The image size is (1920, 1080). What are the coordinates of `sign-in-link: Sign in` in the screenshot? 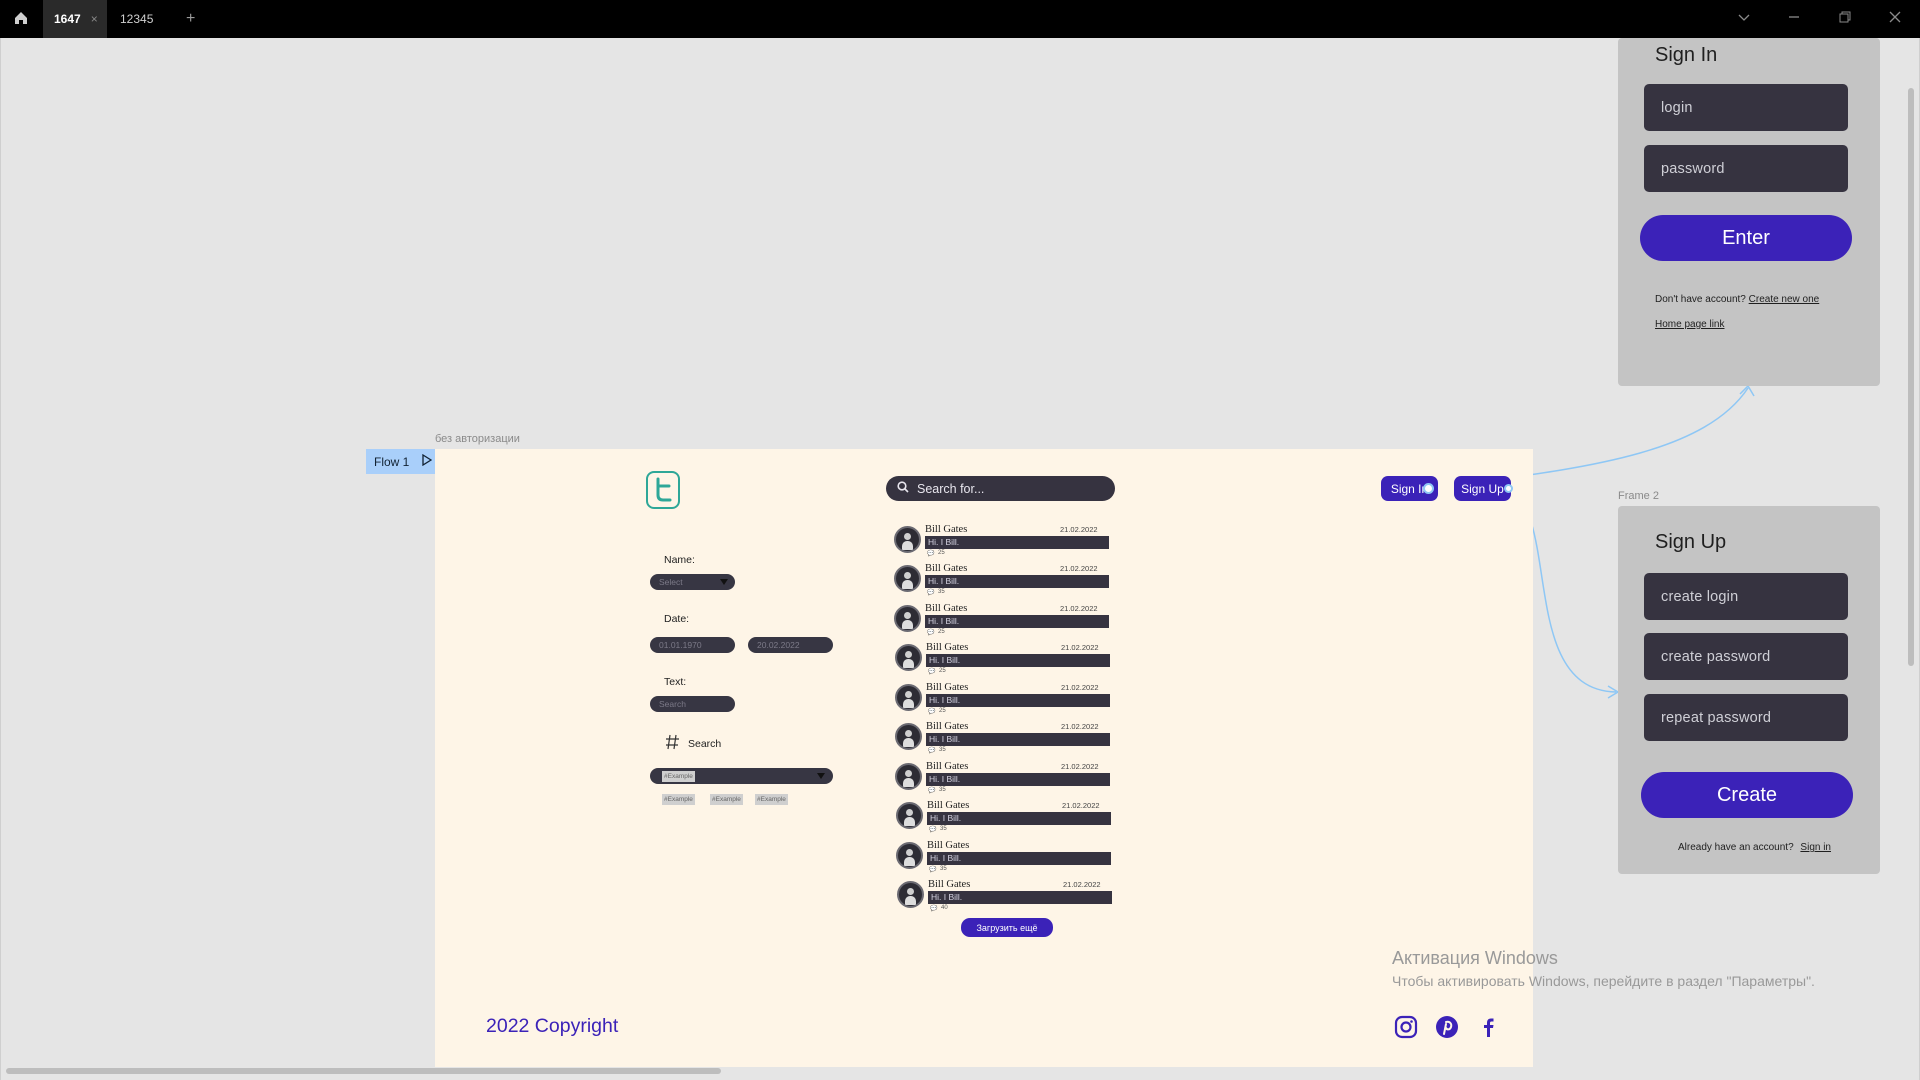 It's located at (1815, 847).